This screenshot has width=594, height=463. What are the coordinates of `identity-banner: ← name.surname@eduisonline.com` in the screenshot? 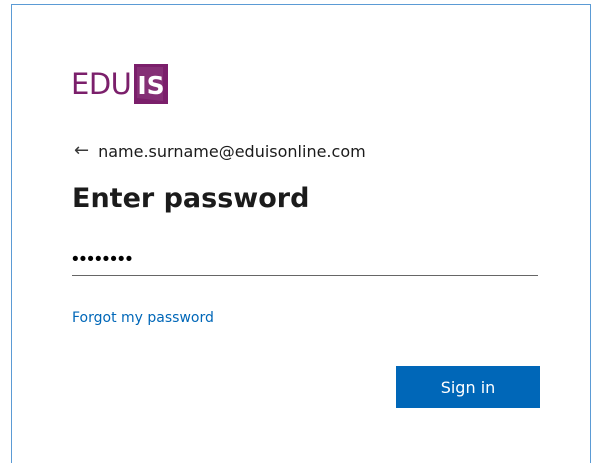 It's located at (220, 151).